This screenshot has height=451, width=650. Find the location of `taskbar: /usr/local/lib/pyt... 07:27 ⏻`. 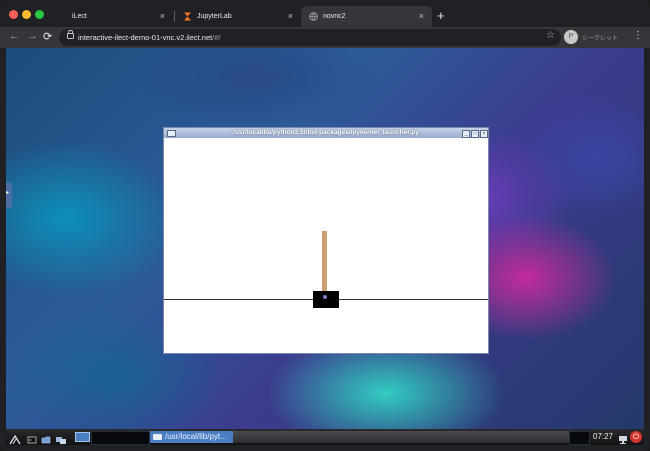

taskbar: /usr/local/lib/pyt... 07:27 ⏻ is located at coordinates (325, 437).